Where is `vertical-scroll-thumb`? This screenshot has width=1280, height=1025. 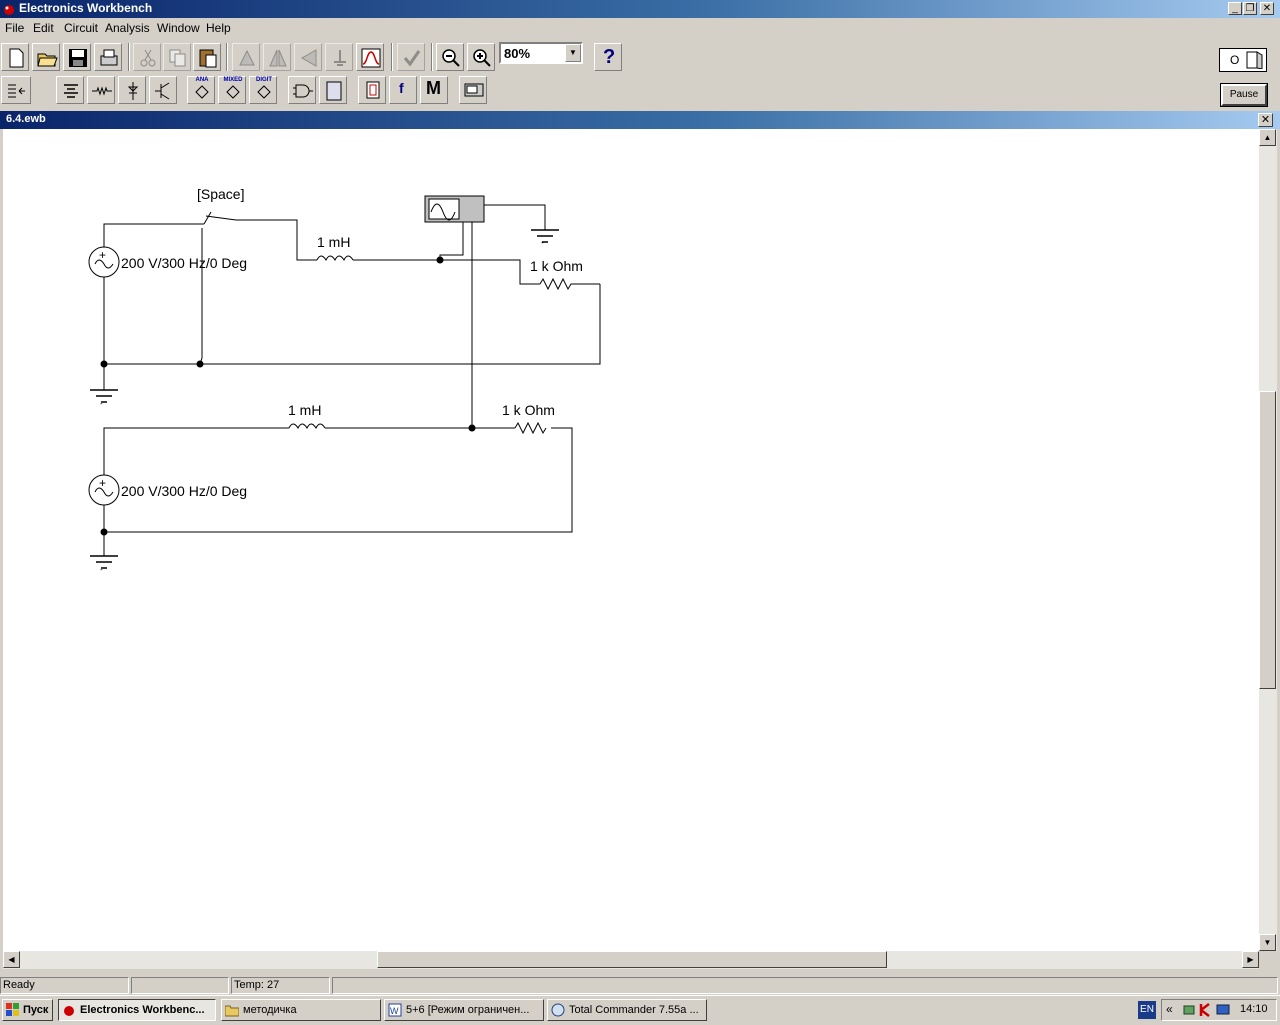
vertical-scroll-thumb is located at coordinates (1267, 540).